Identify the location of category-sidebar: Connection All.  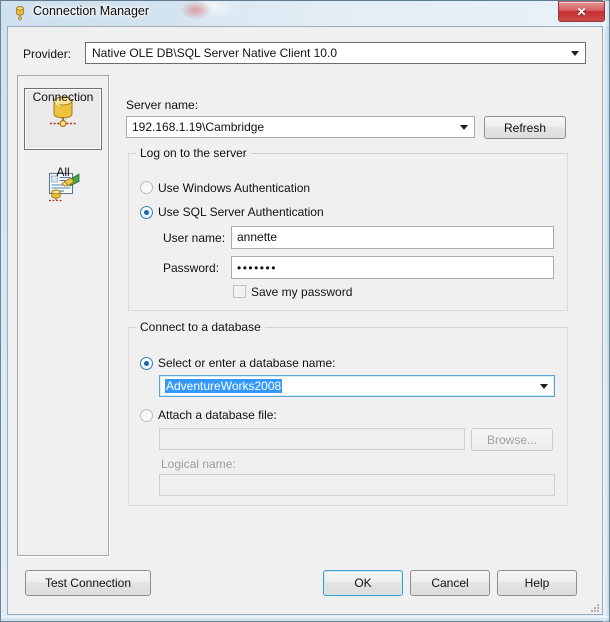
(63, 315).